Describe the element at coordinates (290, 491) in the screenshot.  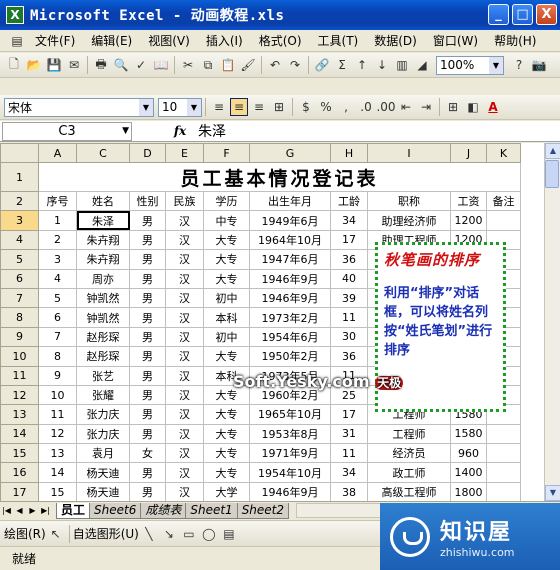
I see `cell: 1946年9月` at that location.